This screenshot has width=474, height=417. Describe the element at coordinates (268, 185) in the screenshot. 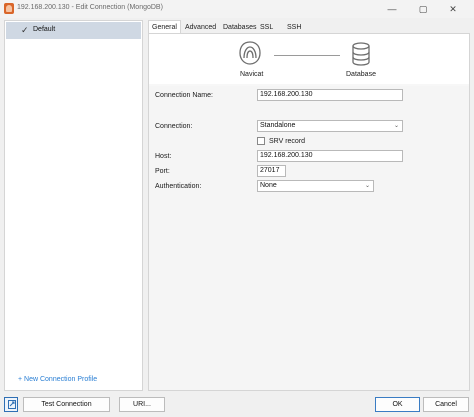

I see `authentication-select-value: None` at that location.